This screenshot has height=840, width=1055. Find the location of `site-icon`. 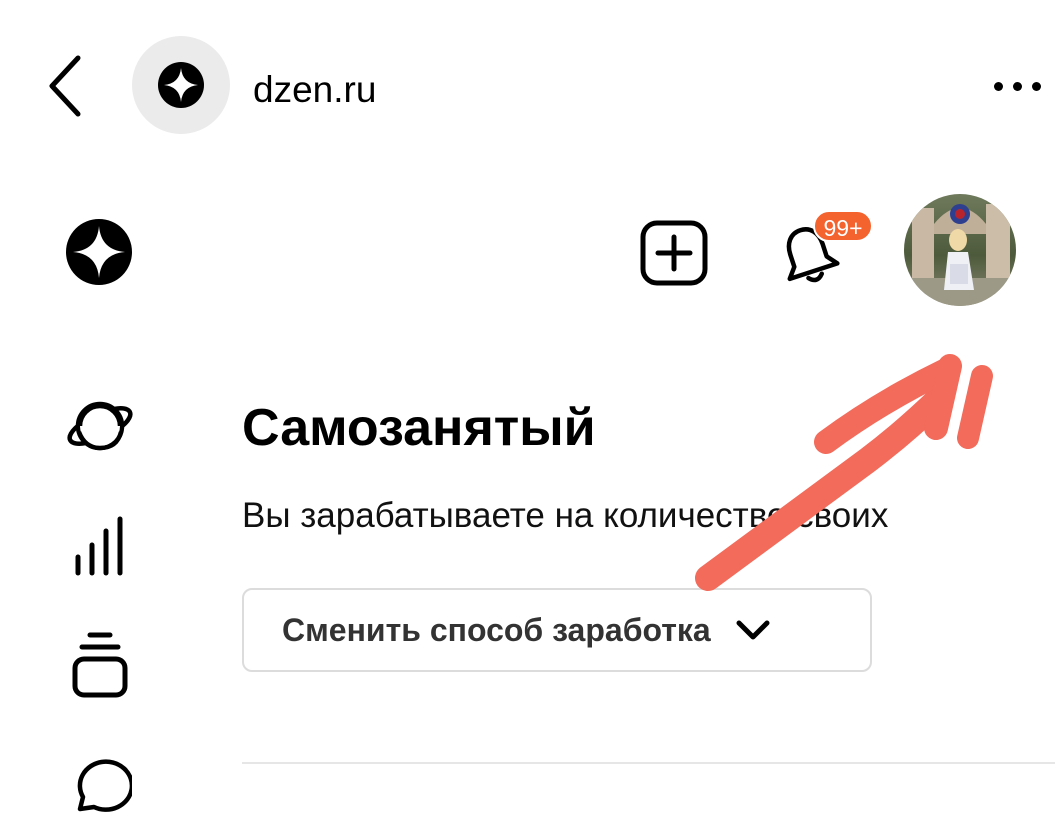

site-icon is located at coordinates (181, 85).